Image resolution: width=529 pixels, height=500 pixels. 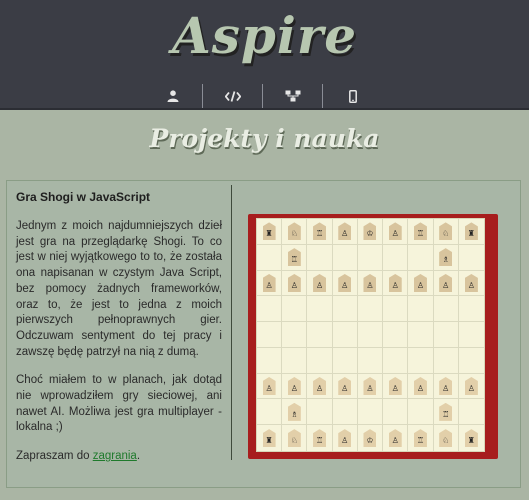 I want to click on play-link: zagrania, so click(x=115, y=456).